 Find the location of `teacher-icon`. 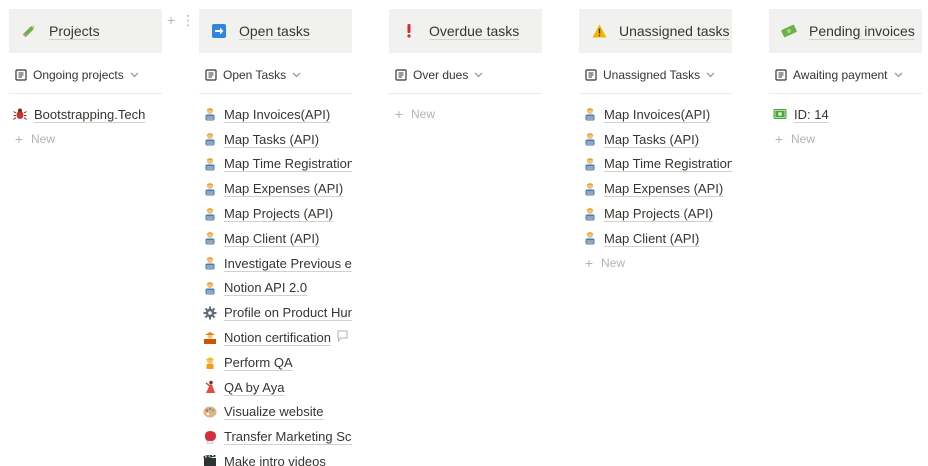

teacher-icon is located at coordinates (210, 338).